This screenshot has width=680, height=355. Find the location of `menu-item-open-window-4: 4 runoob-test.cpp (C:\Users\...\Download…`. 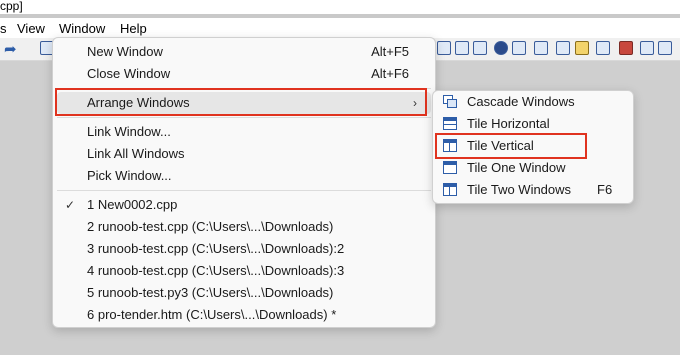

menu-item-open-window-4: 4 runoob-test.cpp (C:\Users\...\Download… is located at coordinates (244, 271).